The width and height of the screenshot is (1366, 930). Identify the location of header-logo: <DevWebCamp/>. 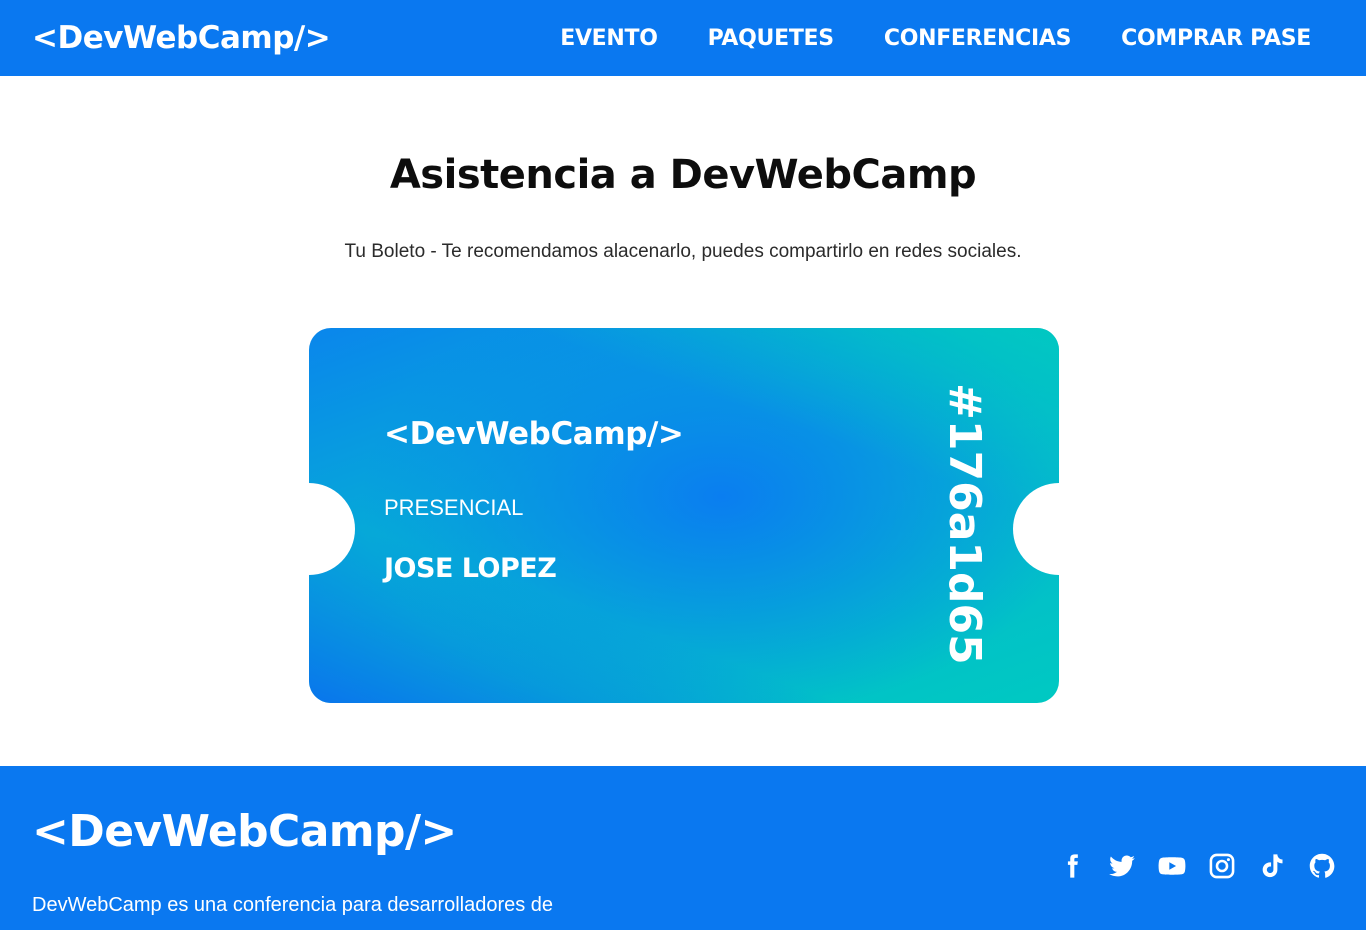
(181, 38).